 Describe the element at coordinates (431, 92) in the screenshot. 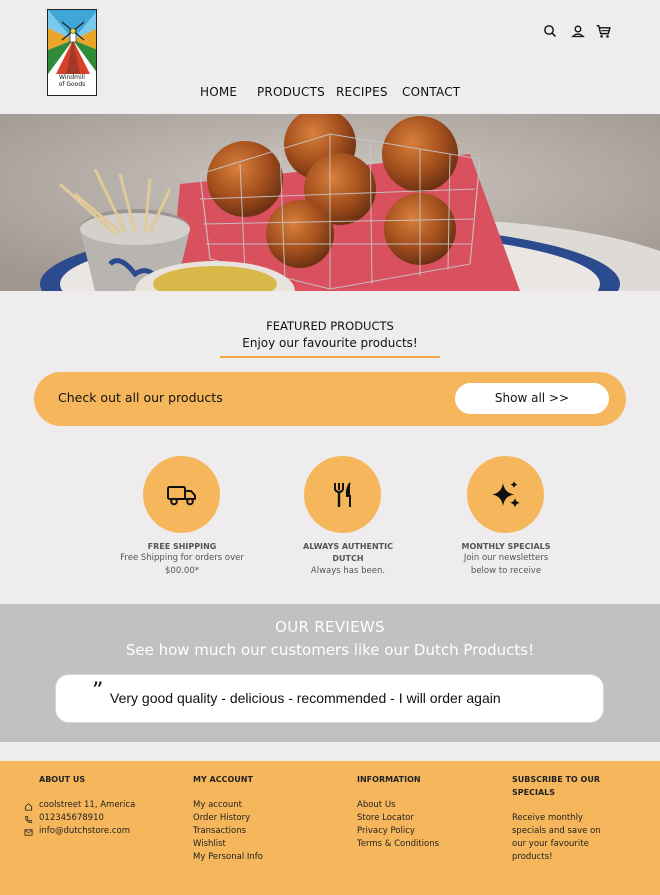

I see `nav-contact: CONTACT` at that location.